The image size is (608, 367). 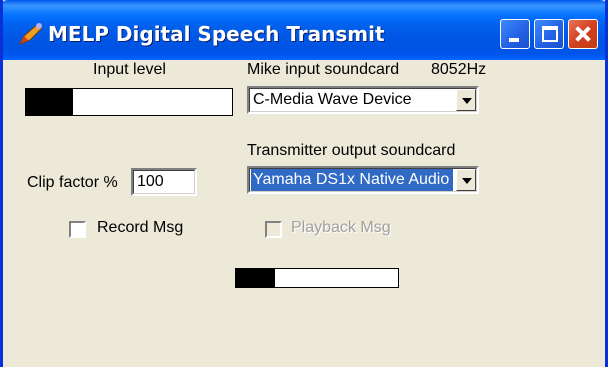 I want to click on clip-factor-value: 100, so click(x=164, y=182).